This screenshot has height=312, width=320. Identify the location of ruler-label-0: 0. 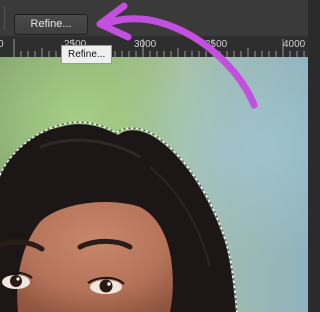
(2, 44).